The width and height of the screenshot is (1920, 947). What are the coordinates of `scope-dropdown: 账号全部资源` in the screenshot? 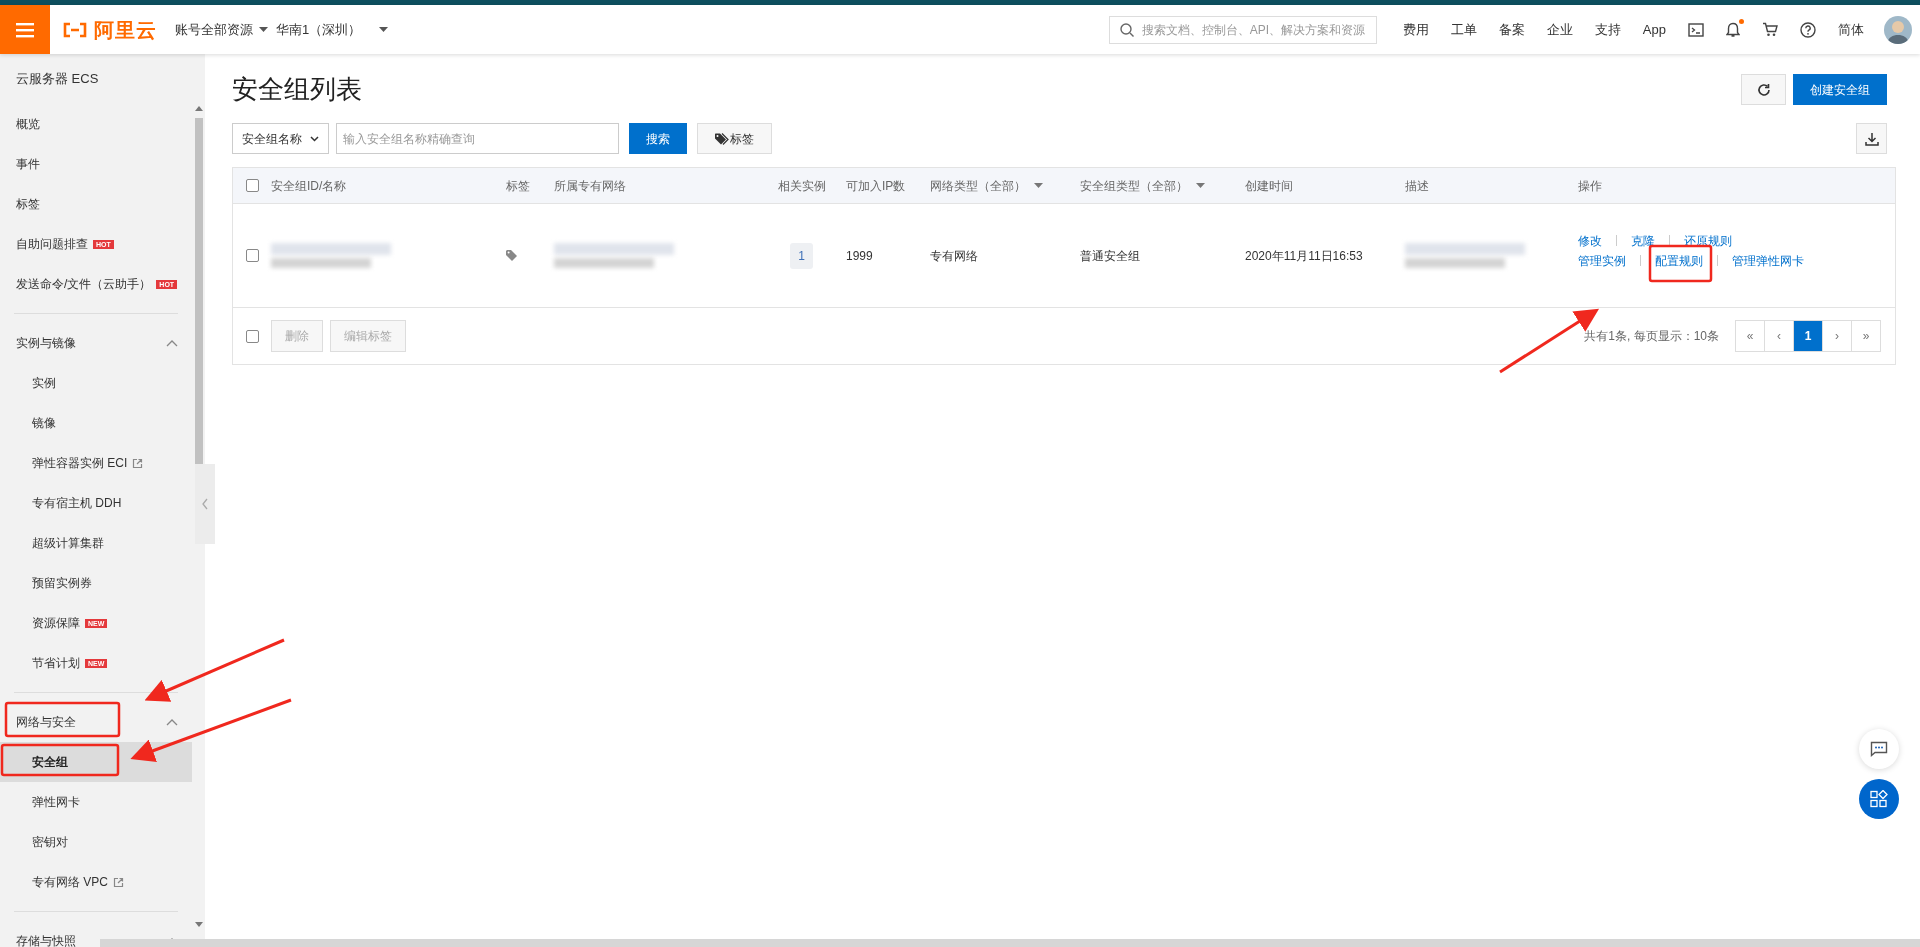 It's located at (221, 29).